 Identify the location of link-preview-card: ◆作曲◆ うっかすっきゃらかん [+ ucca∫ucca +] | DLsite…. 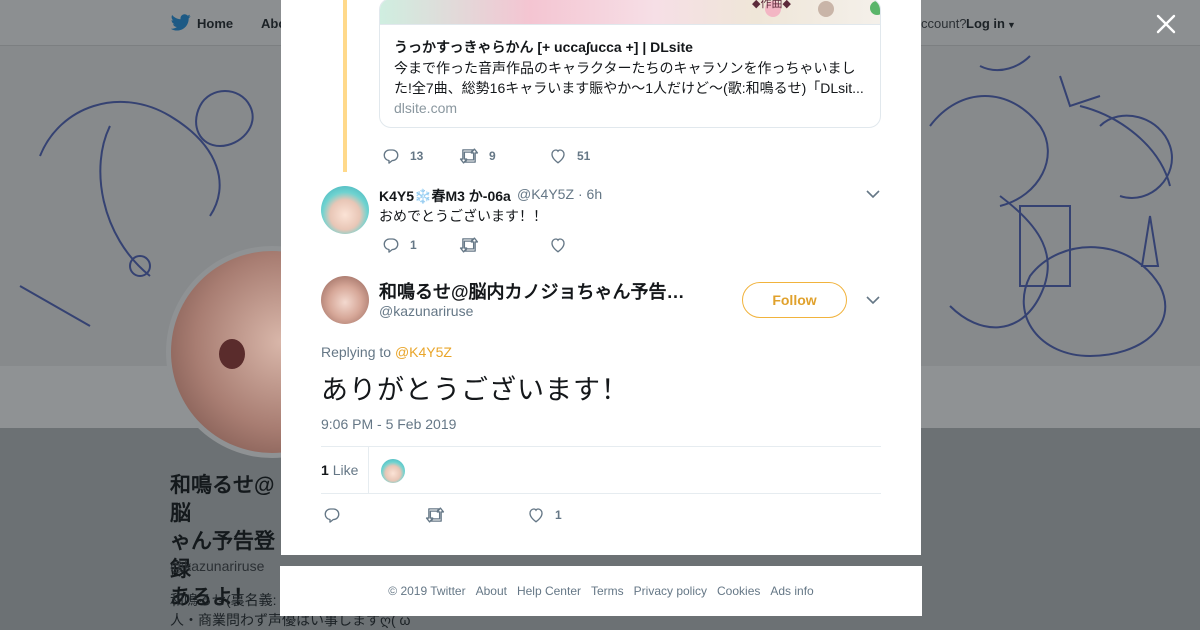
(630, 64).